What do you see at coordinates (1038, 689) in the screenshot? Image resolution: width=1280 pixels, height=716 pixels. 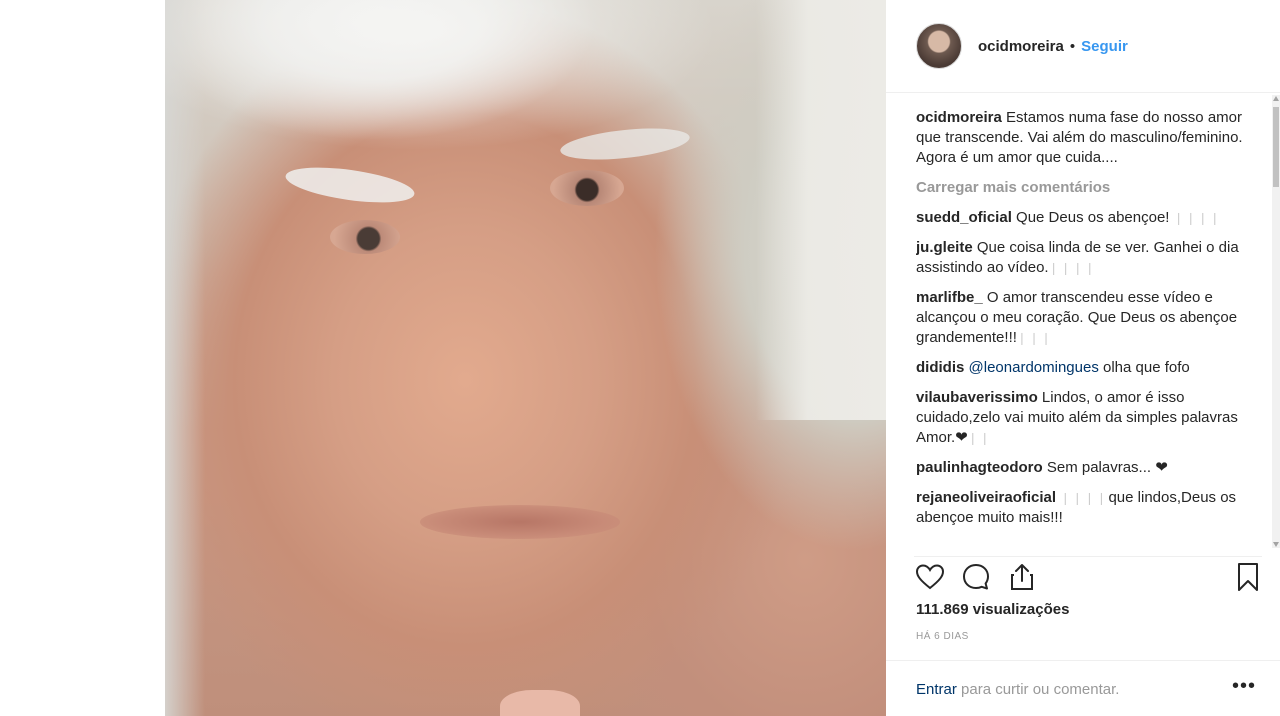 I see `login-prompt-text: para curtir ou comentar.` at bounding box center [1038, 689].